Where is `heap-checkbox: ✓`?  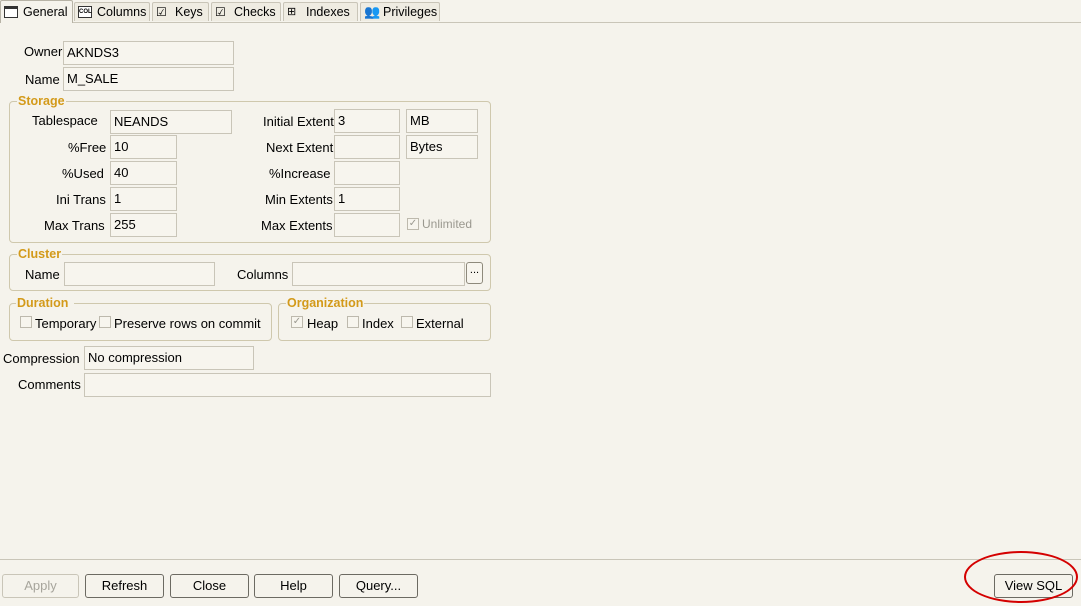
heap-checkbox: ✓ is located at coordinates (297, 322).